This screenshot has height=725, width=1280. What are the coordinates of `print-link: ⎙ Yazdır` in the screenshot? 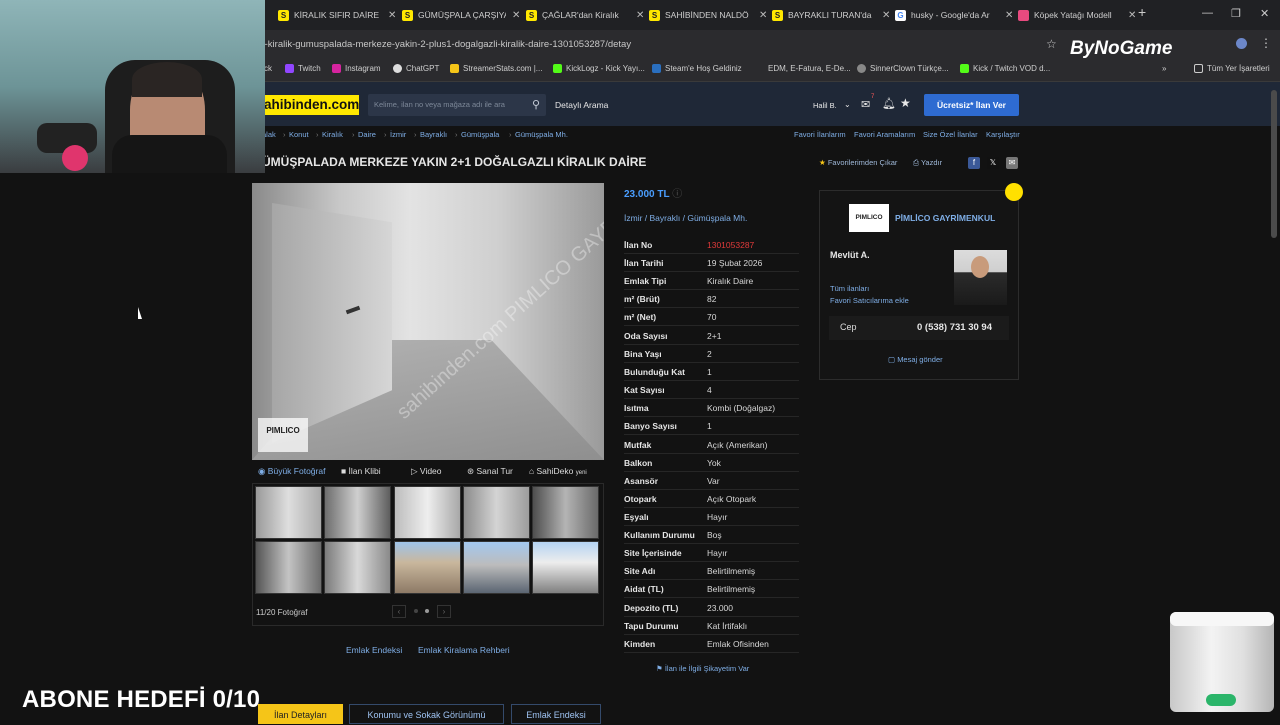 It's located at (927, 163).